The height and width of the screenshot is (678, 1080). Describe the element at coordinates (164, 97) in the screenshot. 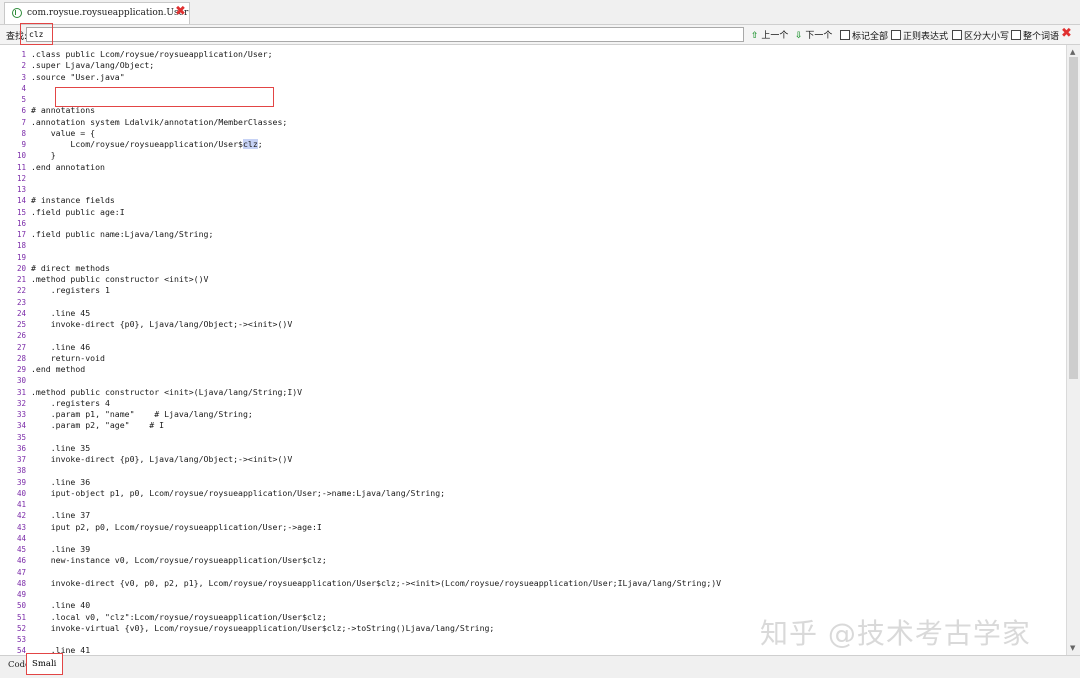

I see `code-highlight-box` at that location.